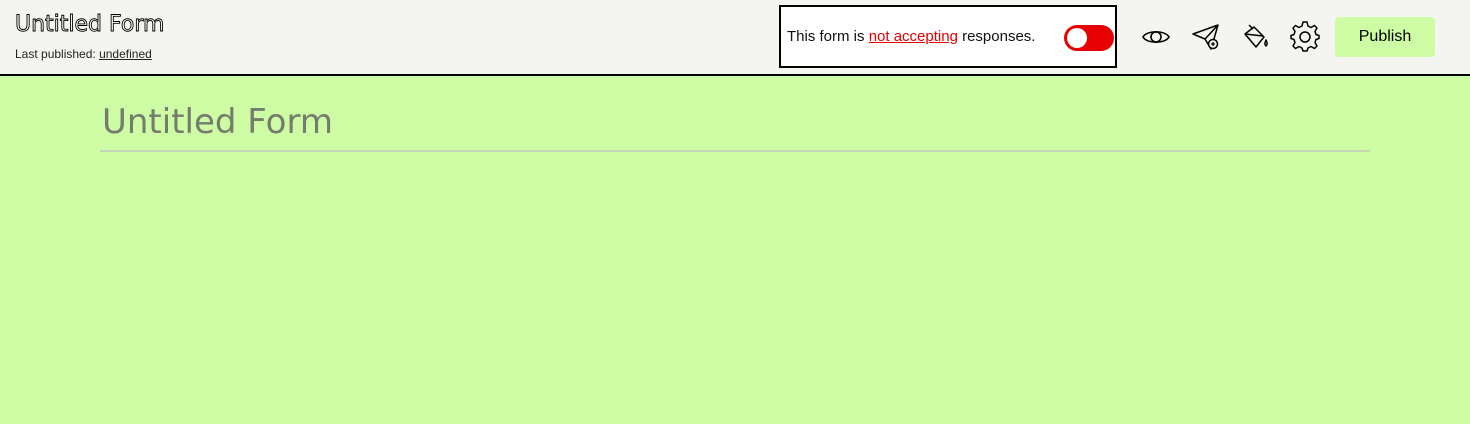 Image resolution: width=1470 pixels, height=424 pixels. What do you see at coordinates (735, 151) in the screenshot?
I see `title-underline` at bounding box center [735, 151].